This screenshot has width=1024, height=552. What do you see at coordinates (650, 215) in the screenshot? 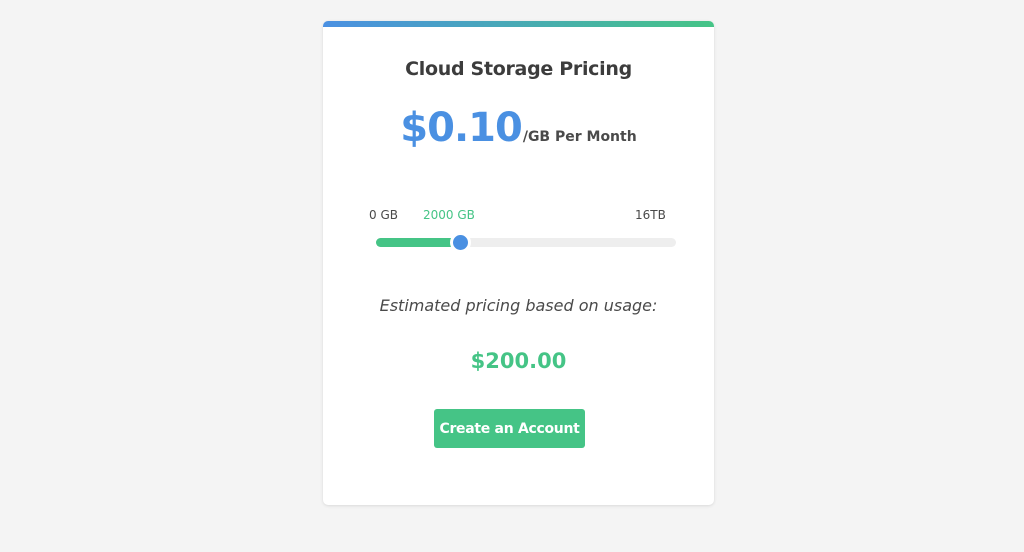
I see `slider-max-label: 16TB` at bounding box center [650, 215].